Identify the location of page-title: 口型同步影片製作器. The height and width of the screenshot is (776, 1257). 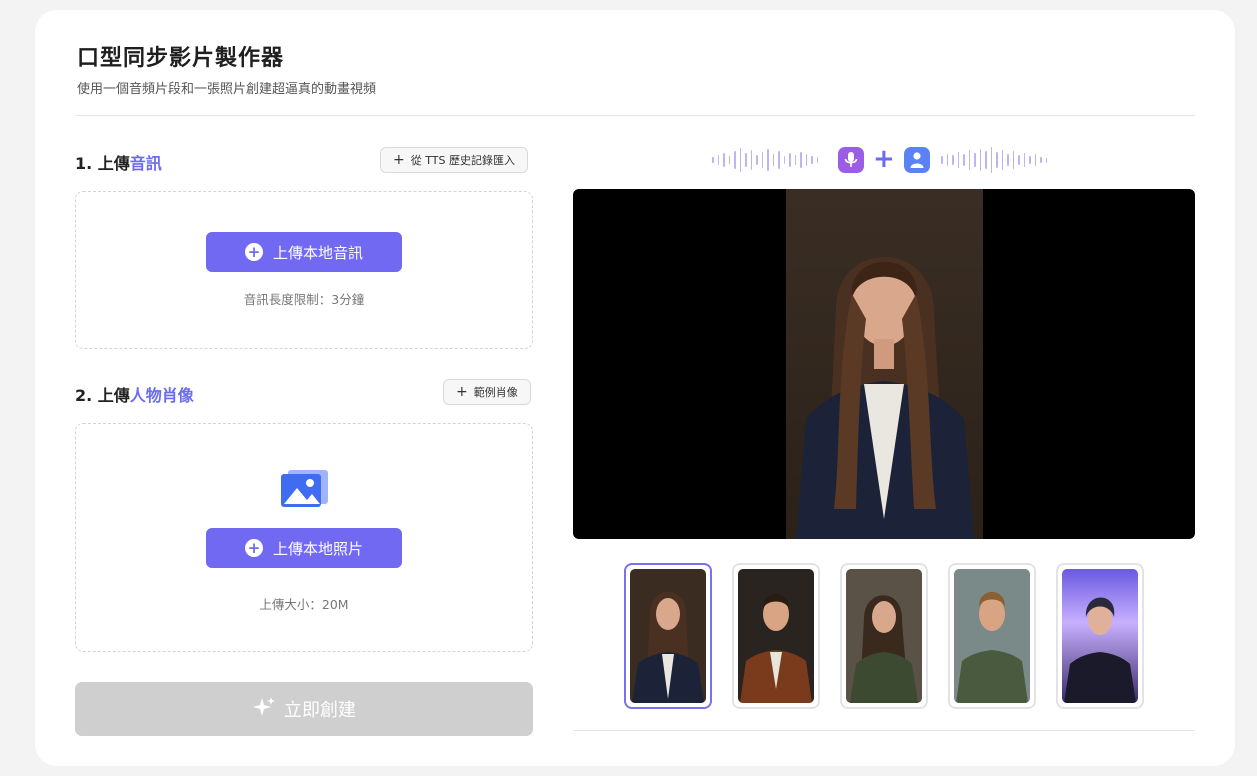
(181, 58).